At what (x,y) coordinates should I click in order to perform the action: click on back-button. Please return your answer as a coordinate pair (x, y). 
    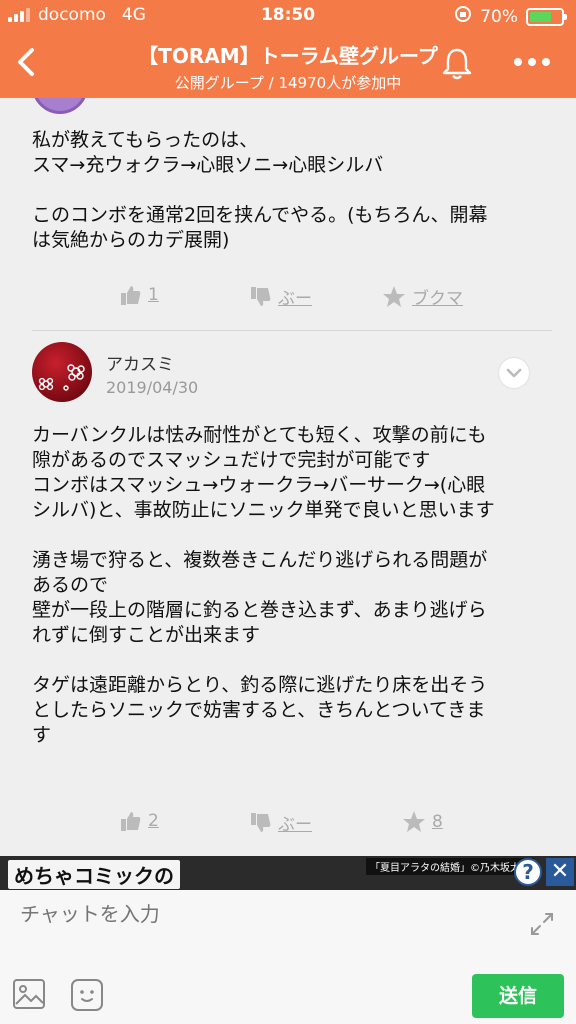
    Looking at the image, I should click on (26, 62).